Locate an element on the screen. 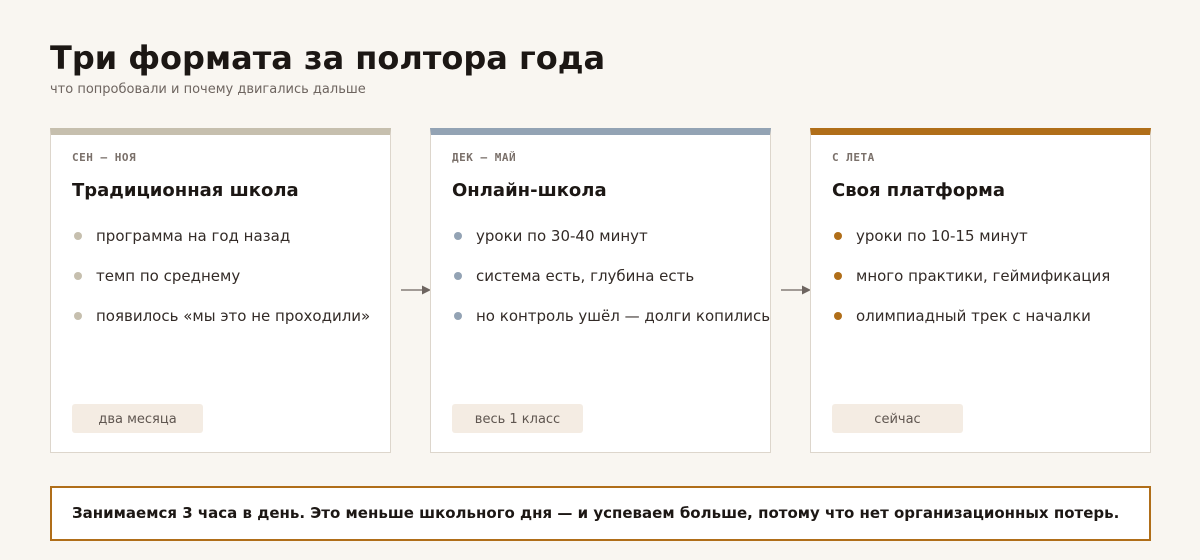 Image resolution: width=1200 pixels, height=560 pixels. stage-title: Традиционная школа is located at coordinates (185, 190).